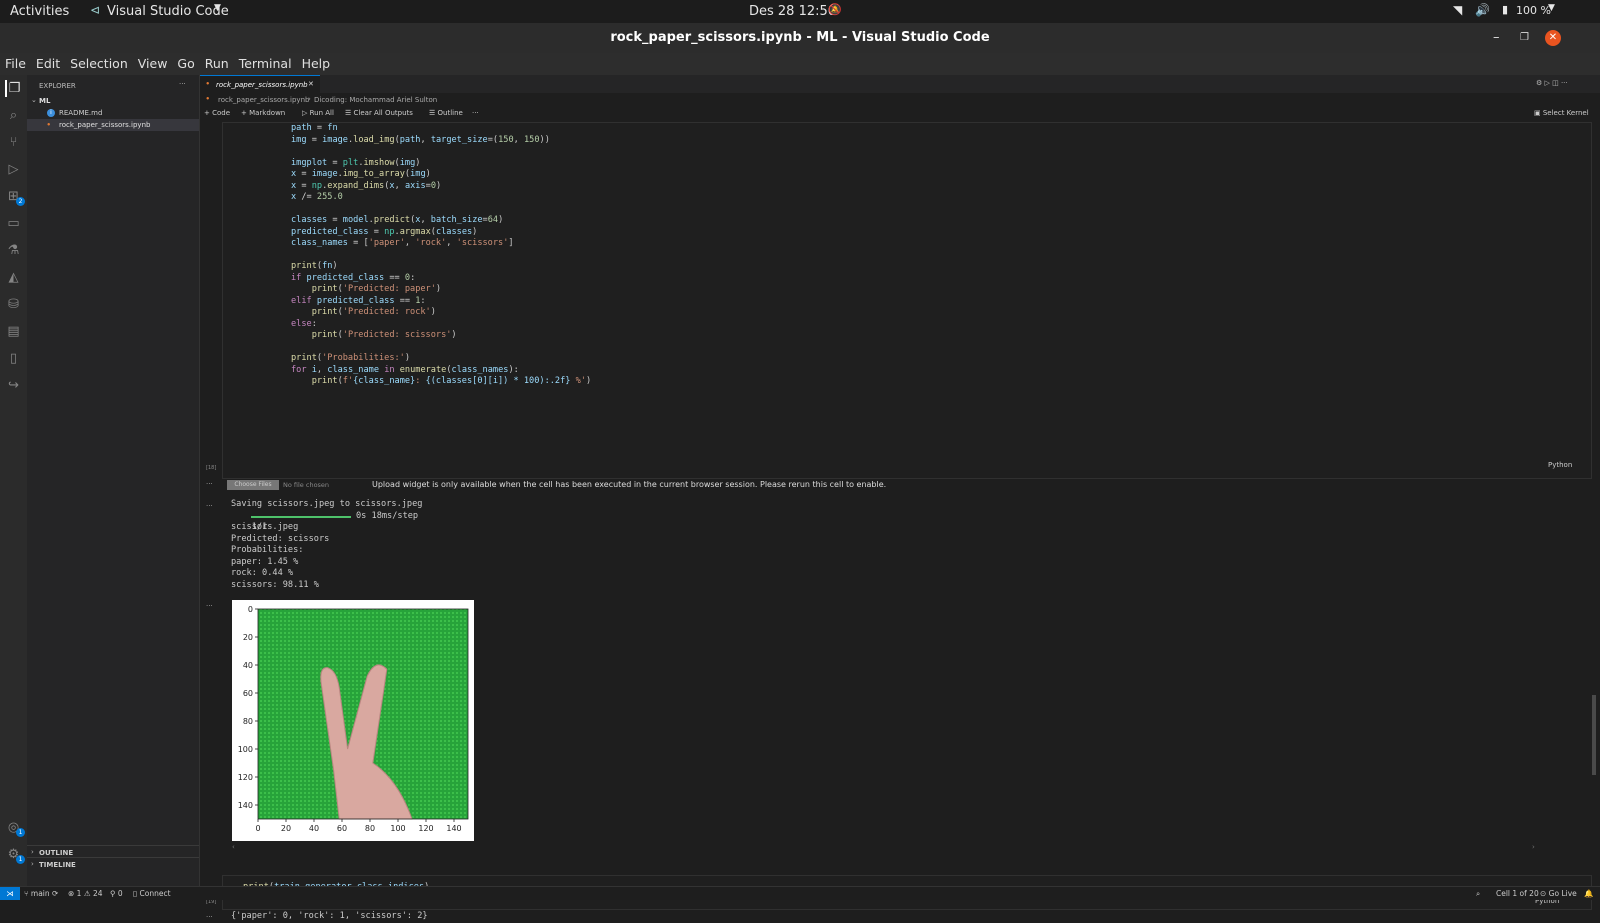  Describe the element at coordinates (48, 64) in the screenshot. I see `menu-edit: Edit` at that location.